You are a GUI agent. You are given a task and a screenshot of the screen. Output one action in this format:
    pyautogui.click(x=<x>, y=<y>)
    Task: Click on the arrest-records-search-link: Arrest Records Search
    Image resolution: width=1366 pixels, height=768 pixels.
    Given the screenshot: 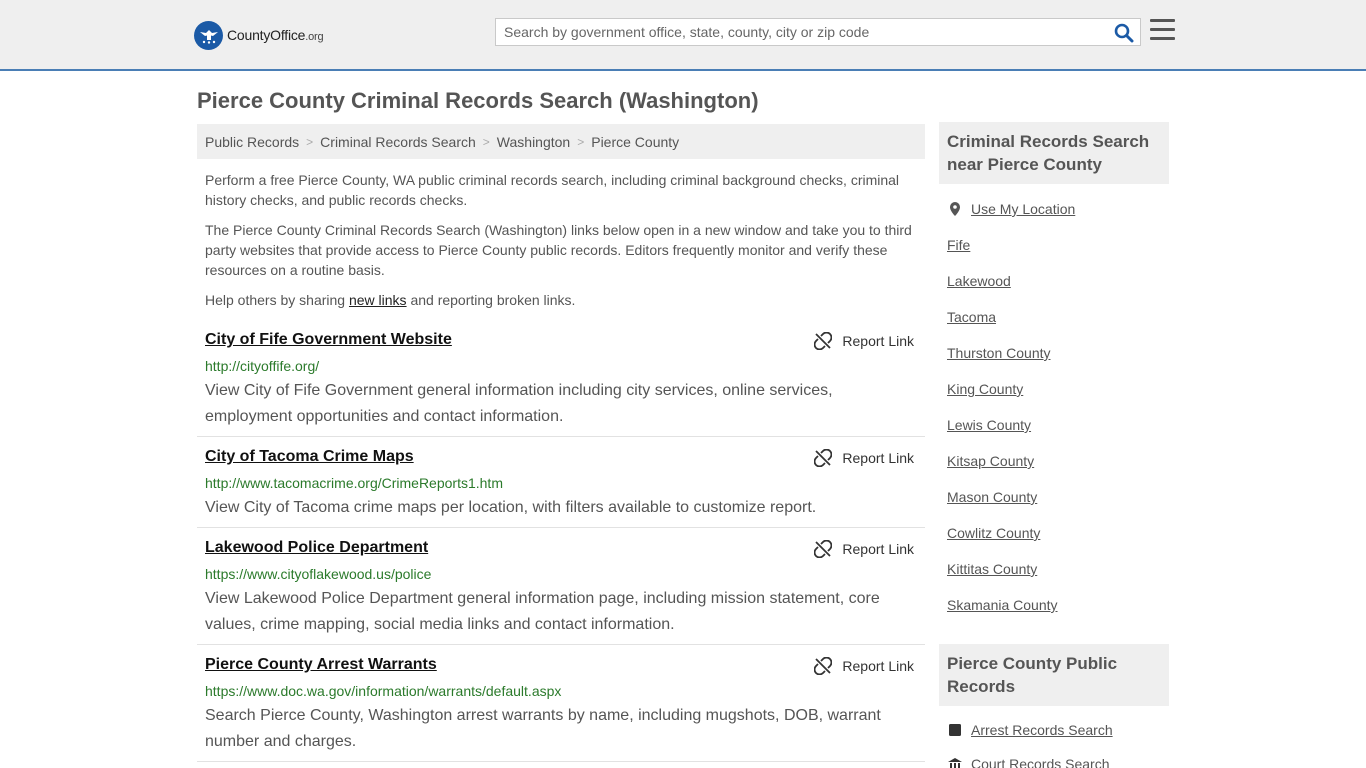 What is the action you would take?
    pyautogui.click(x=1042, y=730)
    